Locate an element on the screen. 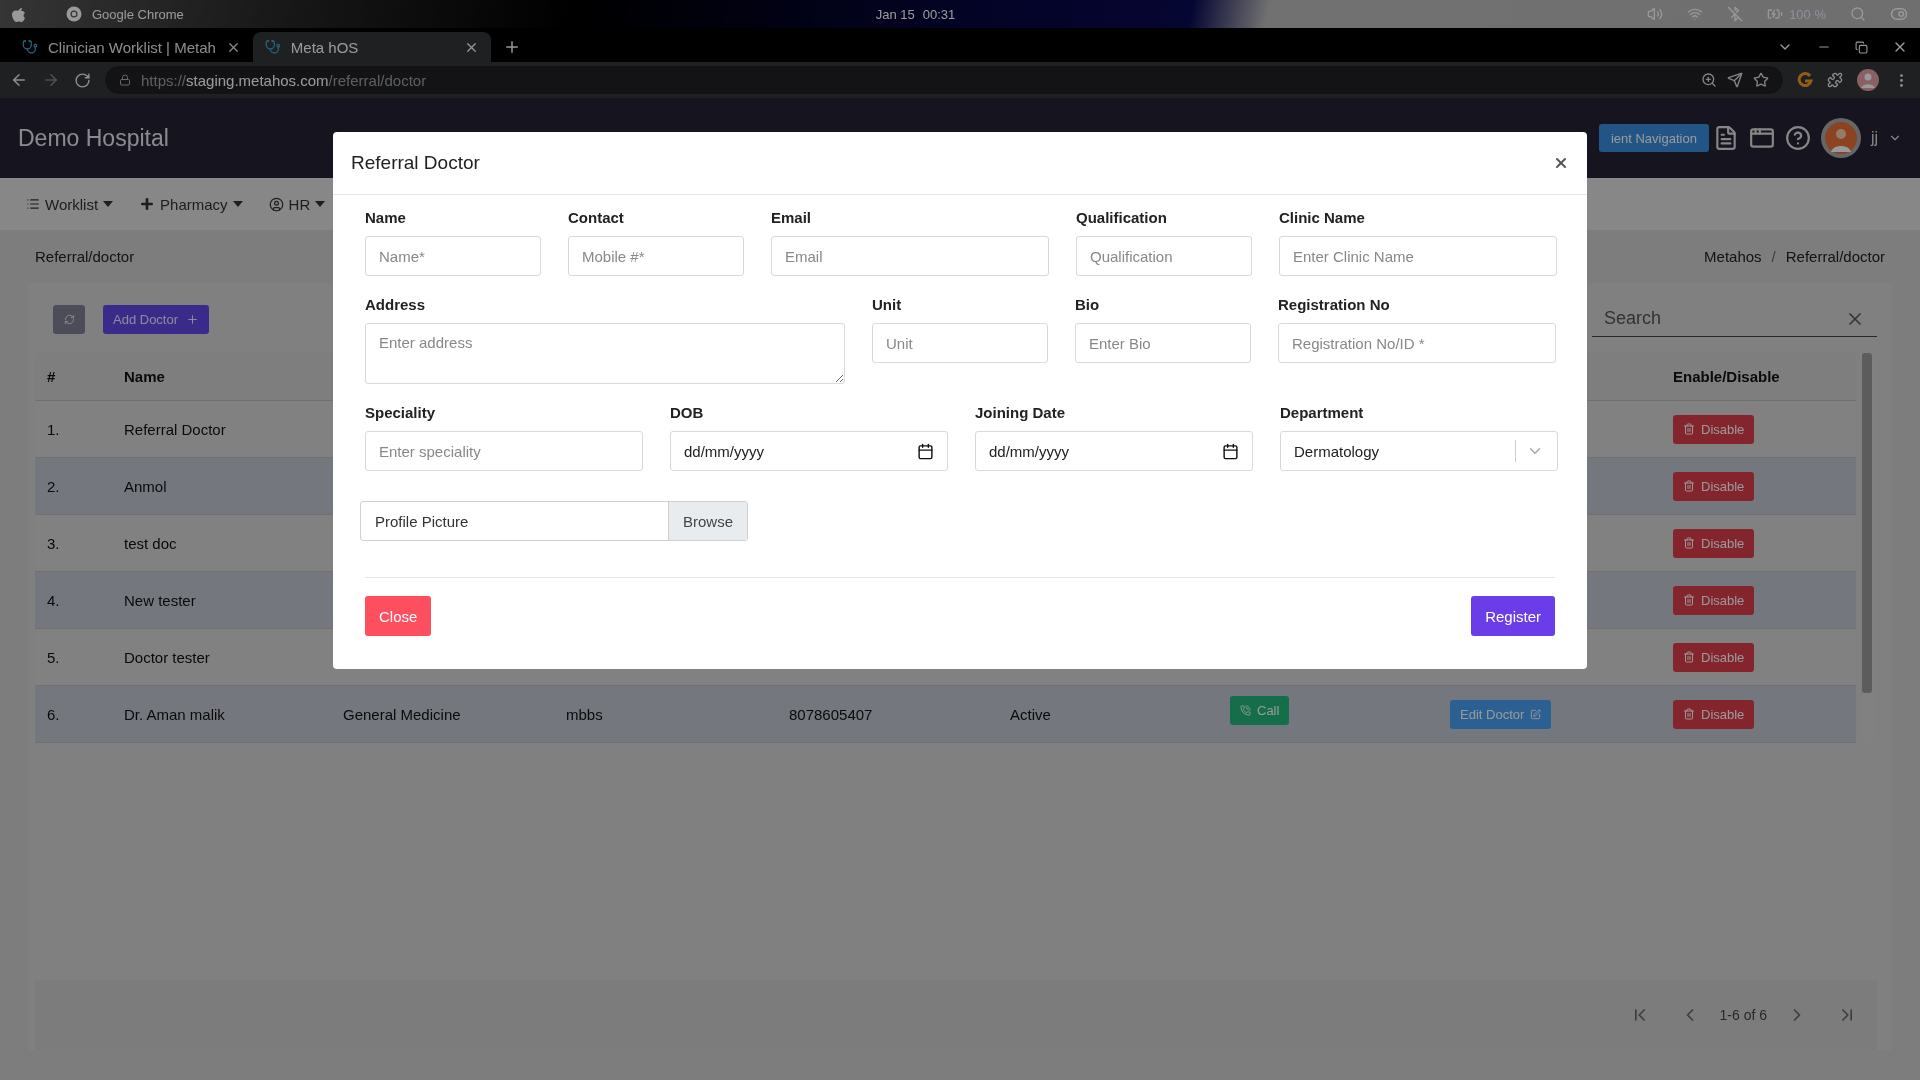 The width and height of the screenshot is (1920, 1080). browser-tab: Meta hOS is located at coordinates (371, 47).